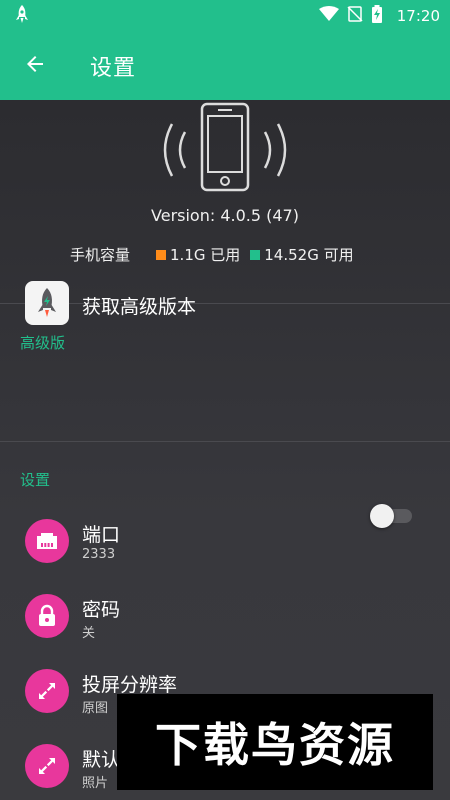  I want to click on divider, so click(225, 441).